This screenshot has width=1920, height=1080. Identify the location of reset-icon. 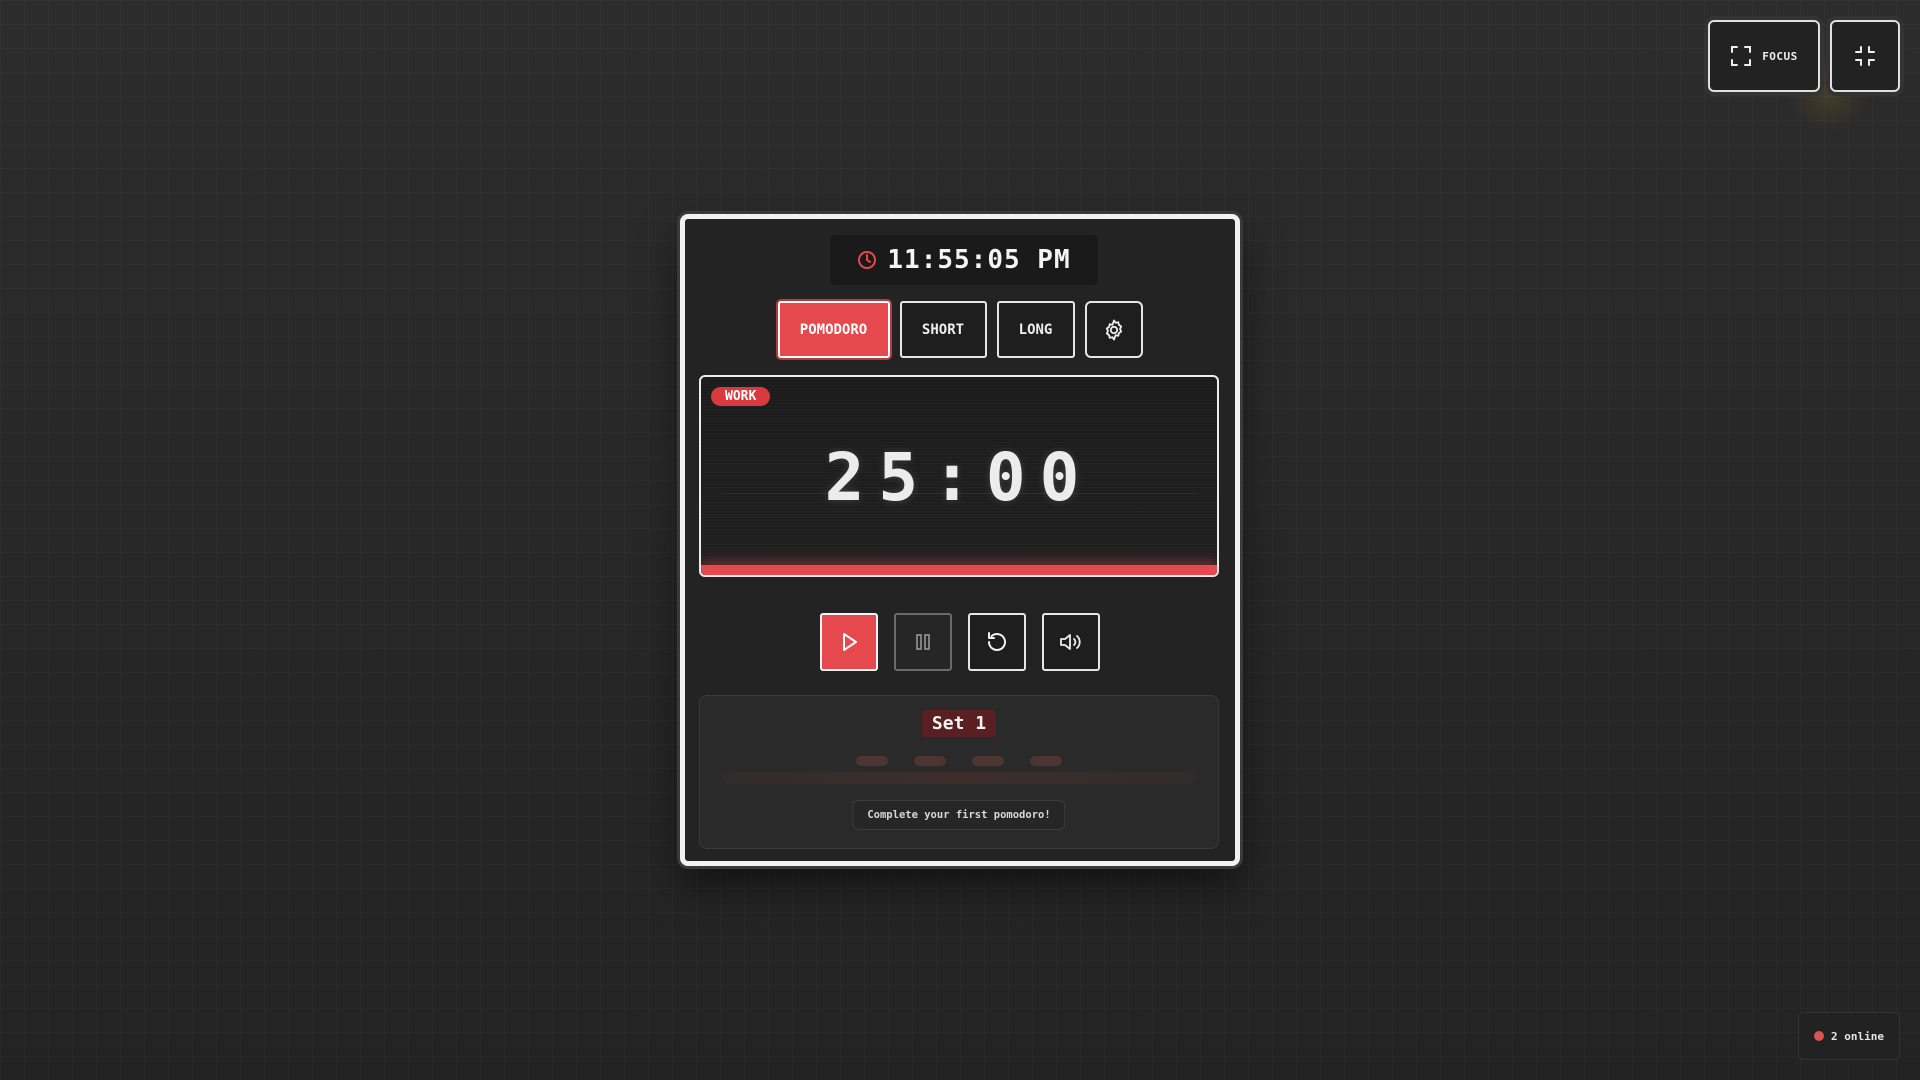
(997, 642).